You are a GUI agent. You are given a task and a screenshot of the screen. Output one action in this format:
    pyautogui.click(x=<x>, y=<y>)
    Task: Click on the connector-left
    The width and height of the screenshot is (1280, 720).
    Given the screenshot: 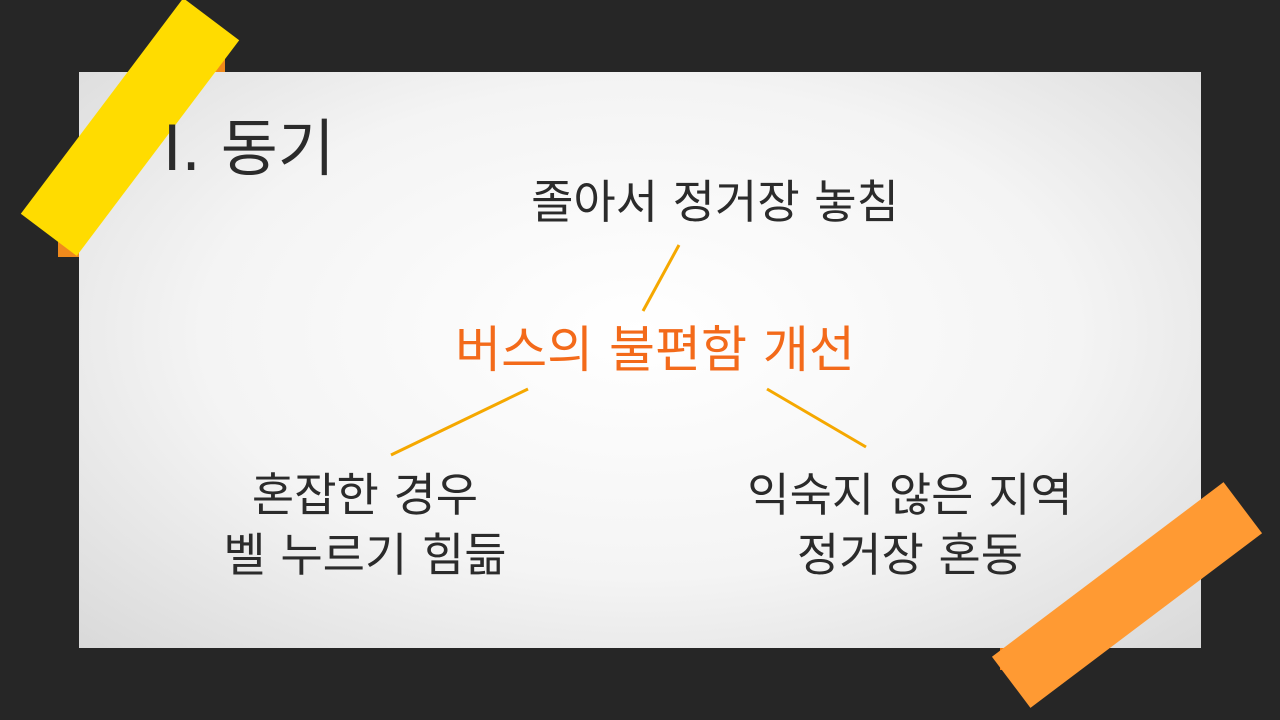 What is the action you would take?
    pyautogui.click(x=459, y=422)
    